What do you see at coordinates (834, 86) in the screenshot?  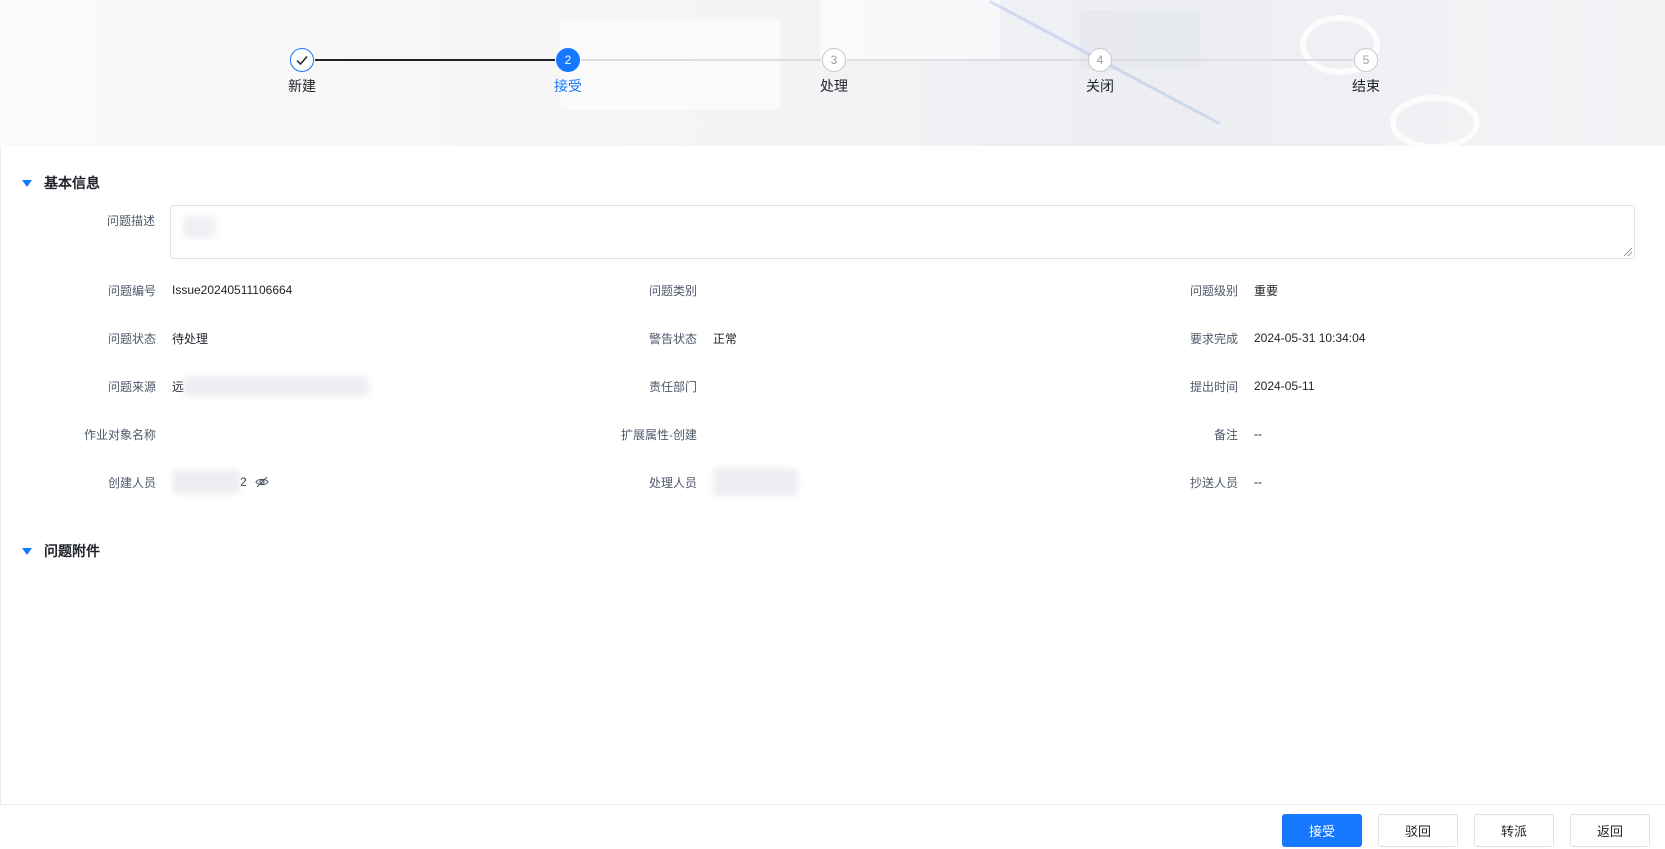 I see `step-label: 处理` at bounding box center [834, 86].